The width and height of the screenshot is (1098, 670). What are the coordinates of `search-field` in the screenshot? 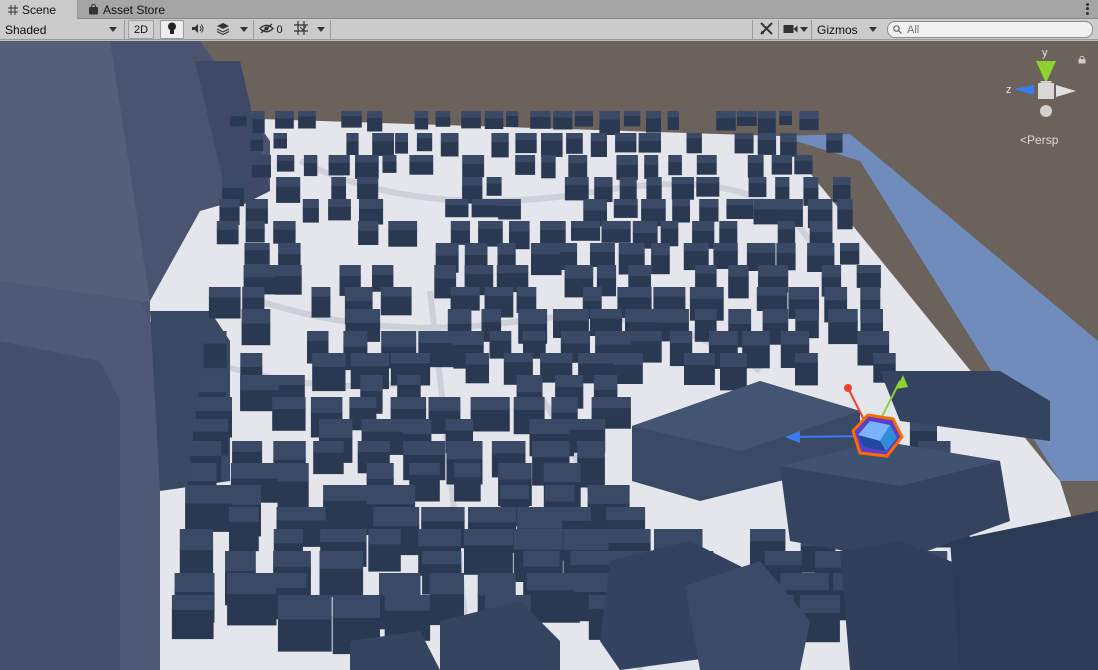 It's located at (990, 29).